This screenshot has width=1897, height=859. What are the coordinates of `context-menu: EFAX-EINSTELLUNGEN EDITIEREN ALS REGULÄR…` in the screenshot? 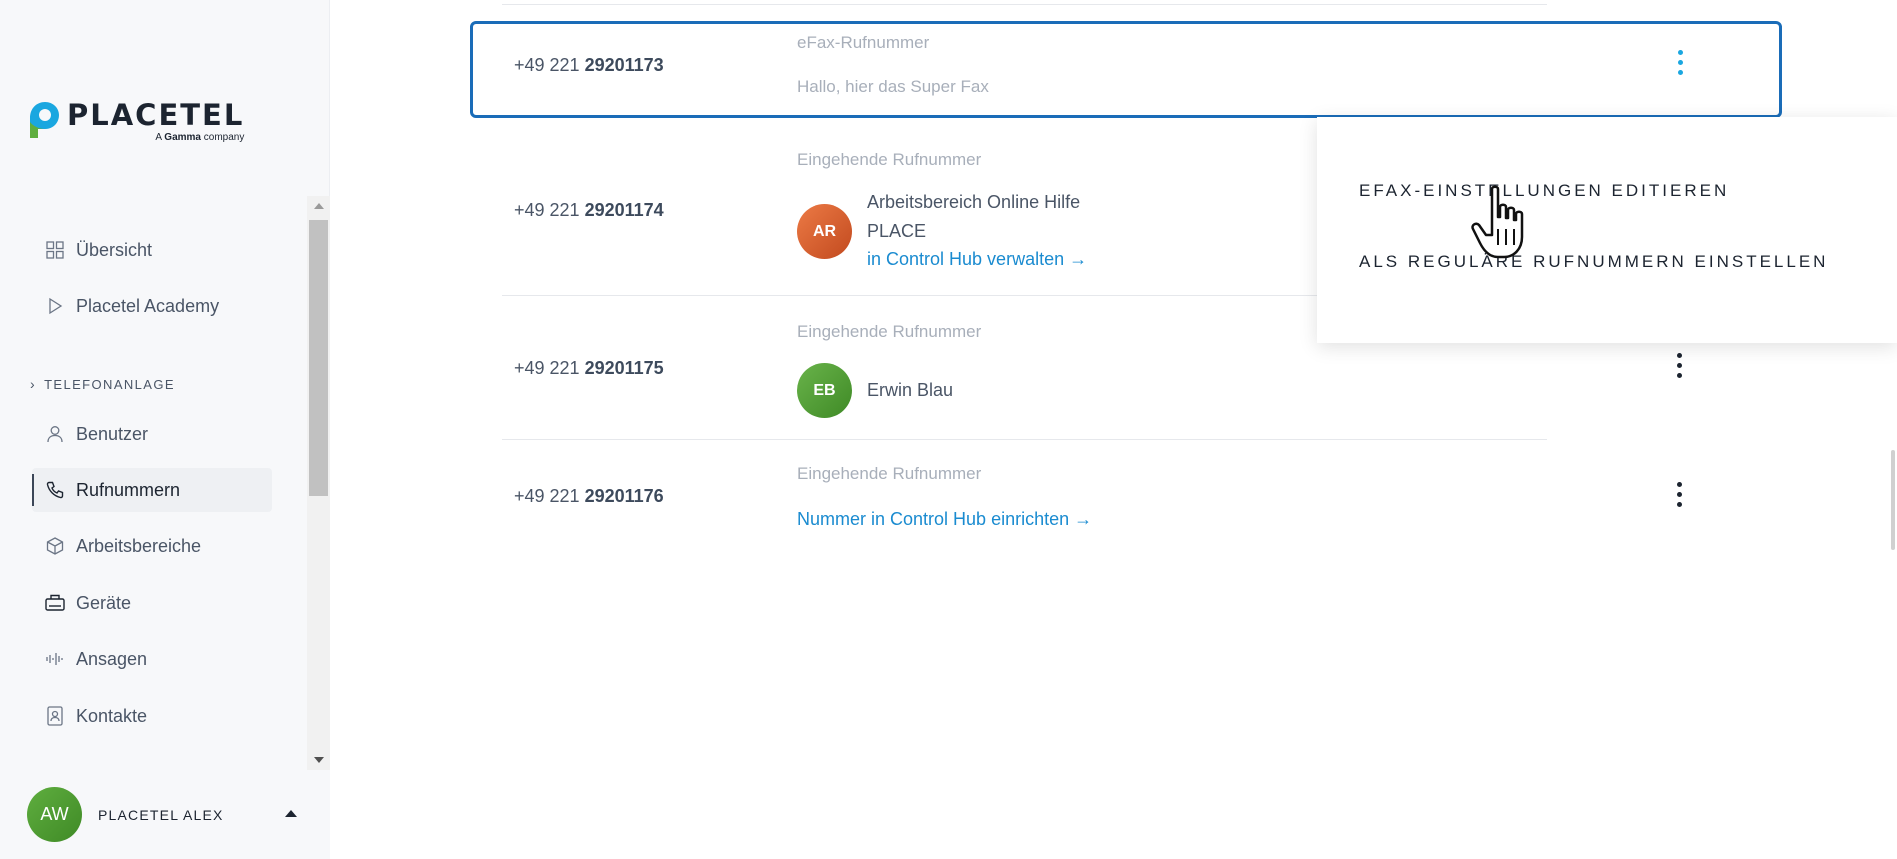 It's located at (1607, 230).